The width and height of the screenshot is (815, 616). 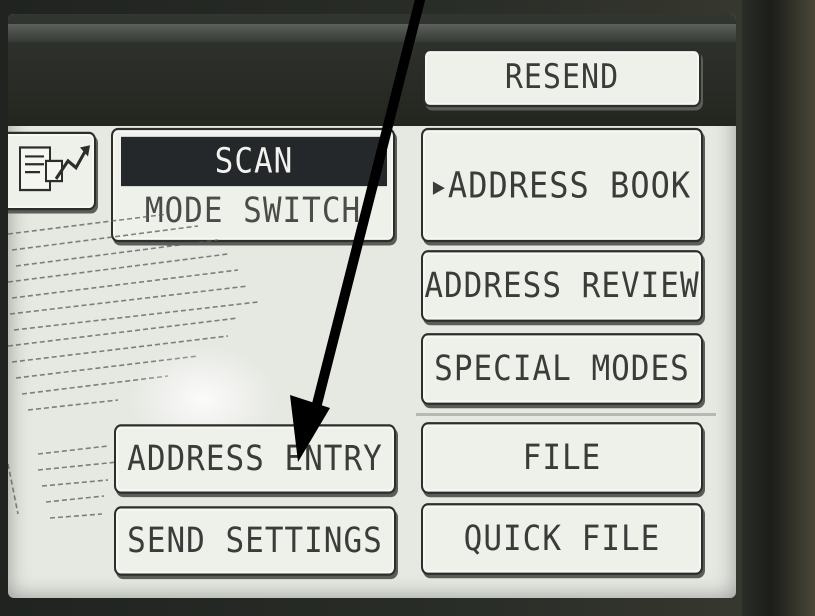 I want to click on quick-file-button: QUICK FILE, so click(x=562, y=539).